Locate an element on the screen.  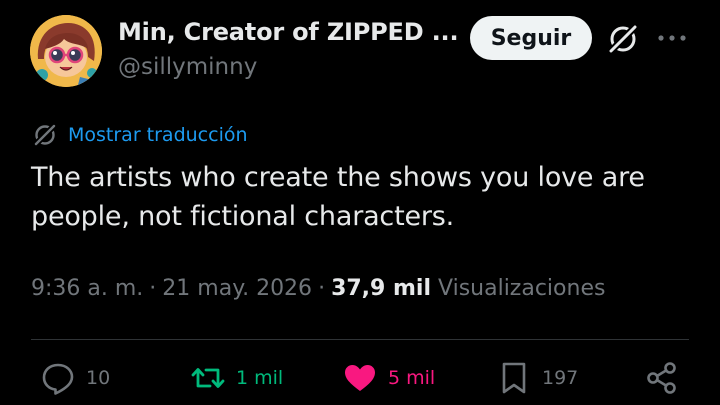
show-translation-label: Mostrar traducción is located at coordinates (158, 135).